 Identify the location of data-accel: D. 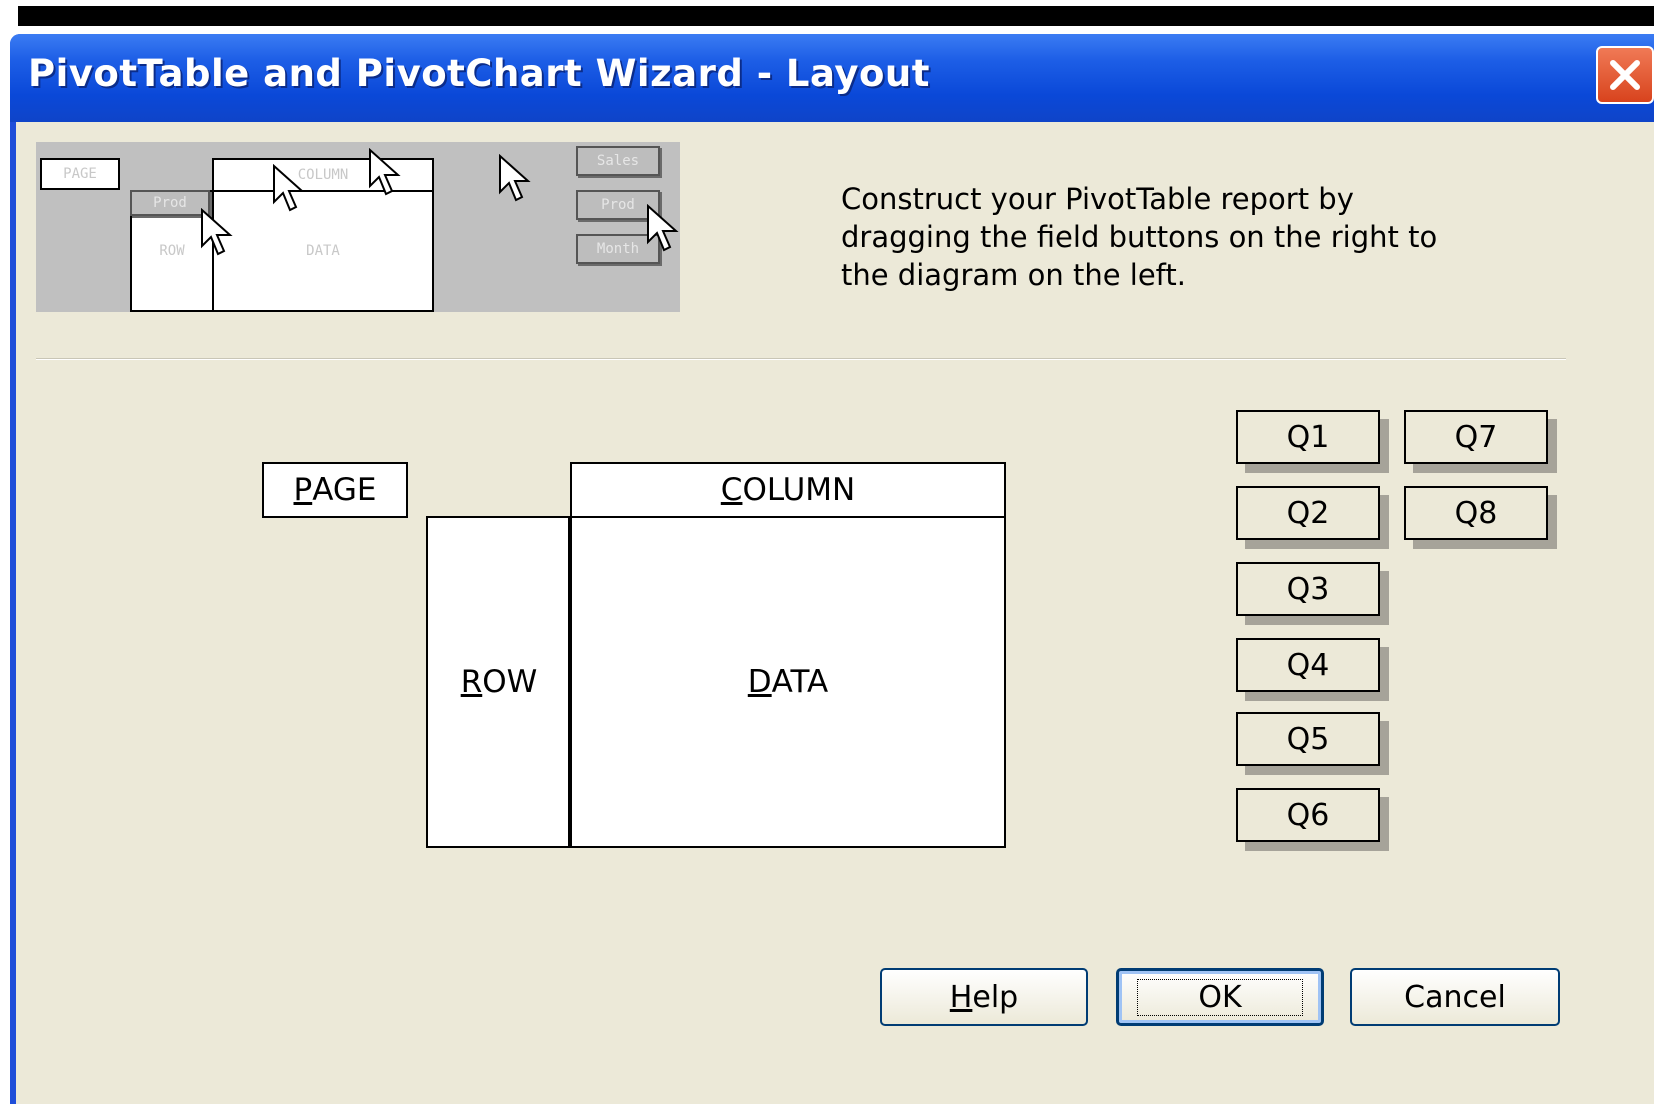
(759, 682).